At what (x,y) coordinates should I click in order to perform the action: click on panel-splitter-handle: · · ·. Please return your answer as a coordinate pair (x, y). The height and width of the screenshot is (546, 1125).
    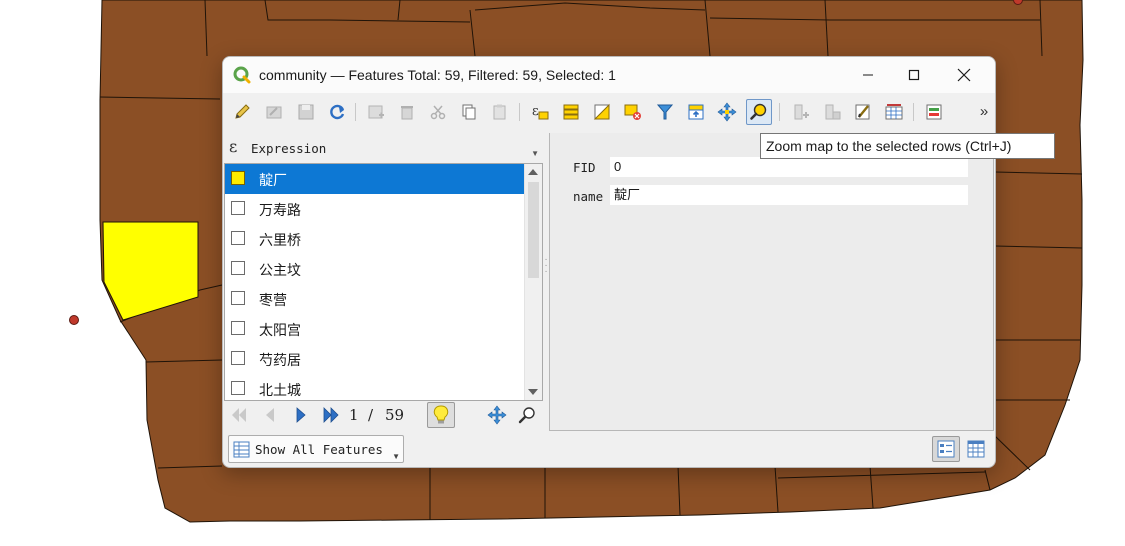
    Looking at the image, I should click on (546, 271).